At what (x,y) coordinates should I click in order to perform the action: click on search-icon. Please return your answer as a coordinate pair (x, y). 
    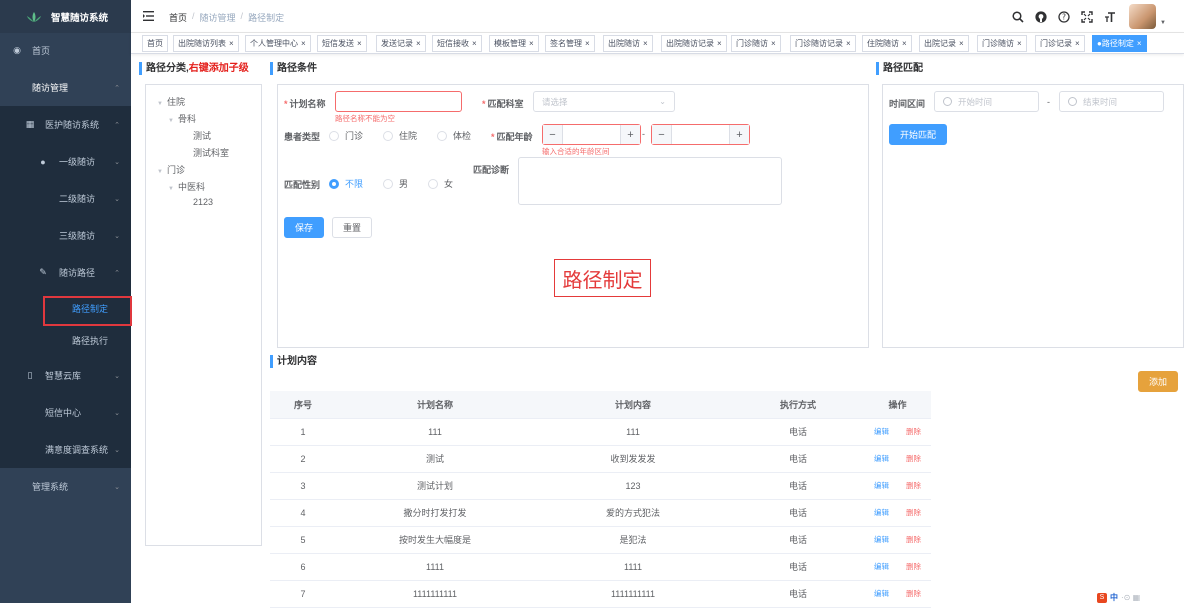
    Looking at the image, I should click on (1018, 16).